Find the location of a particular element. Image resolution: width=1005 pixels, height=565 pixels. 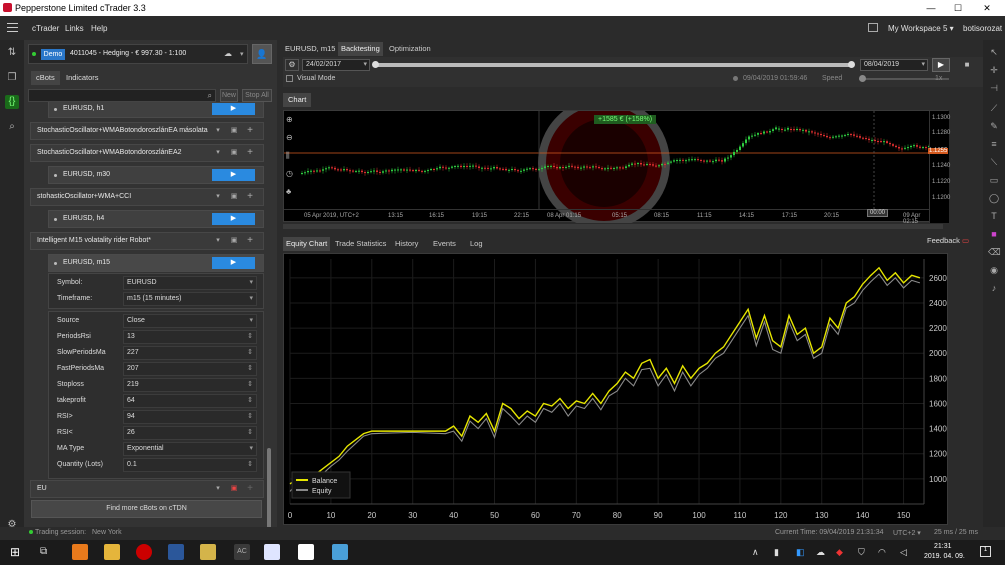

chart-horizontal-scrollbar is located at coordinates (613, 226).